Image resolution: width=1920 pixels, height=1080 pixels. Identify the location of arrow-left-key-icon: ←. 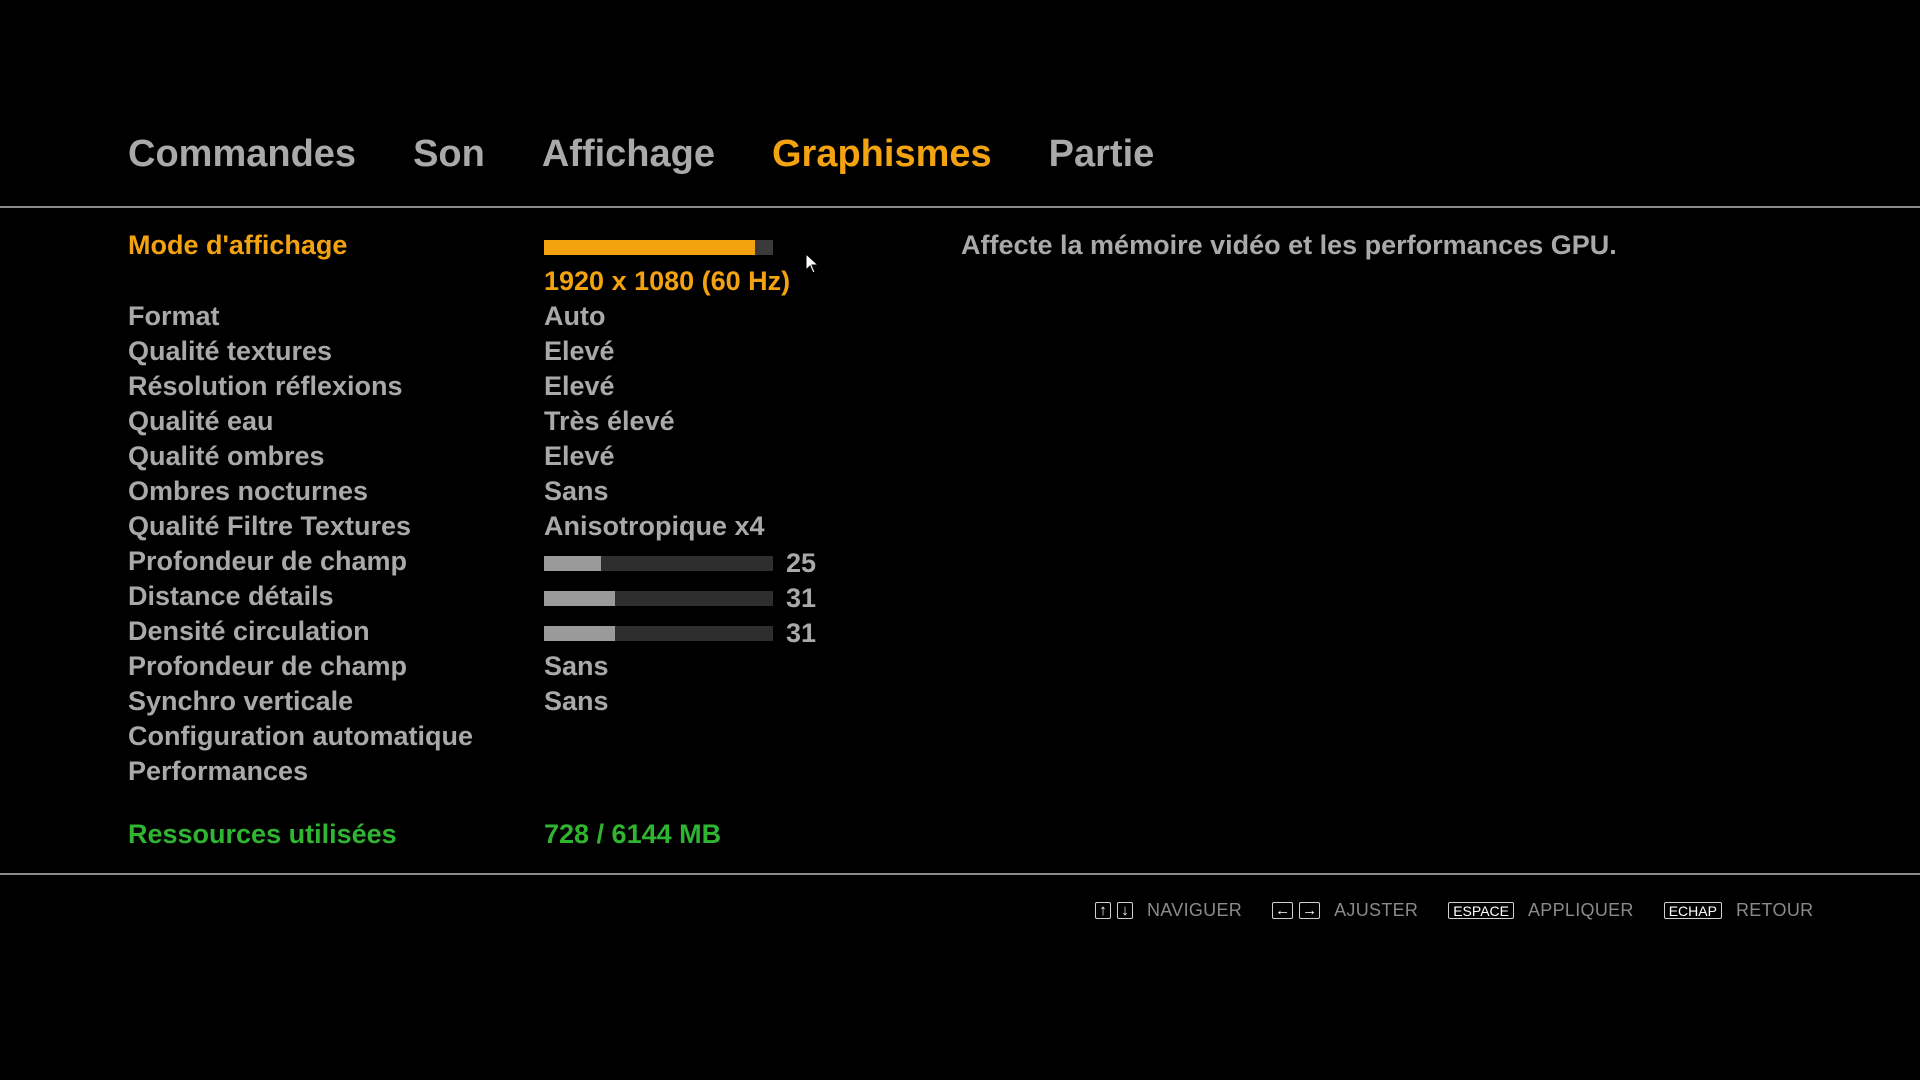
(1283, 910).